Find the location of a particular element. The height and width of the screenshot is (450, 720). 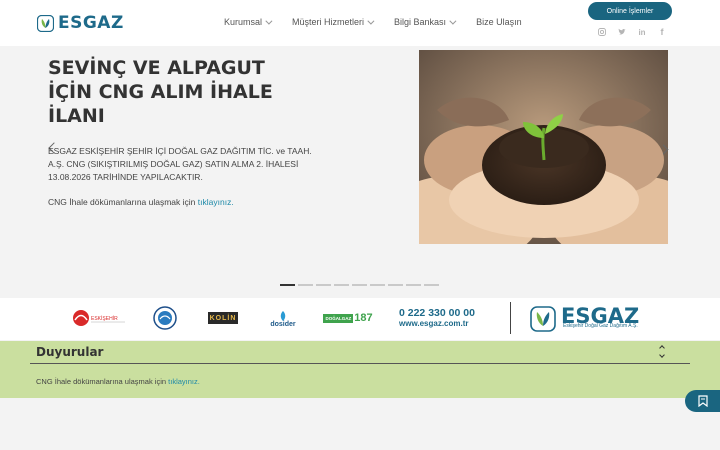

nav-bize-label: Bize Ulaşın is located at coordinates (499, 22).